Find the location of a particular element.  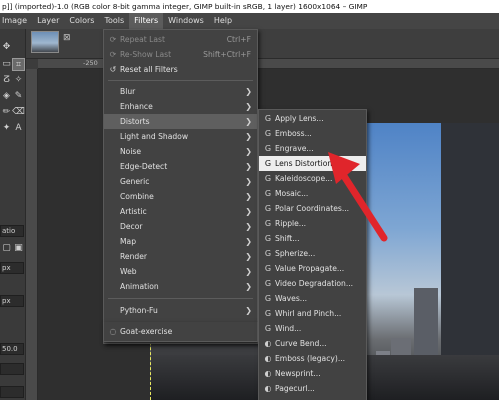

menu-help: Help is located at coordinates (223, 21).